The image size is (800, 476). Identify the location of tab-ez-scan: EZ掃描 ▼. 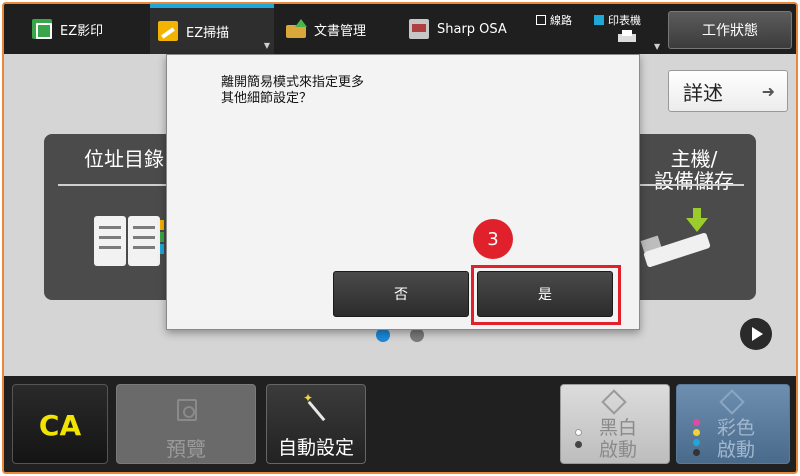
(212, 29).